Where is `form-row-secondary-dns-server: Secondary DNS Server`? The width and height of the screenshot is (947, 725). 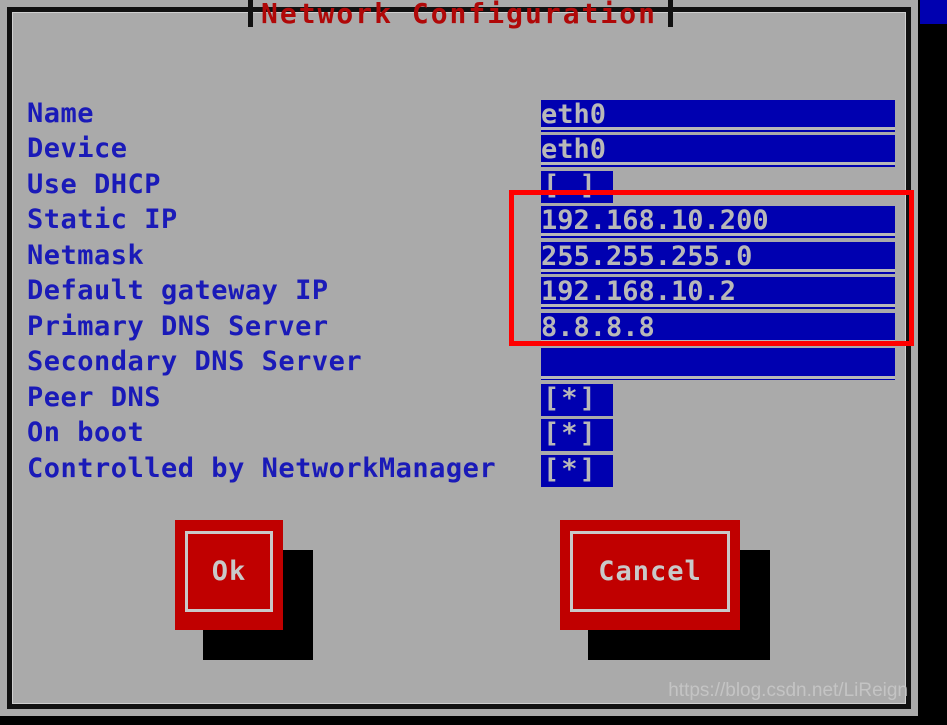
form-row-secondary-dns-server: Secondary DNS Server is located at coordinates (459, 364).